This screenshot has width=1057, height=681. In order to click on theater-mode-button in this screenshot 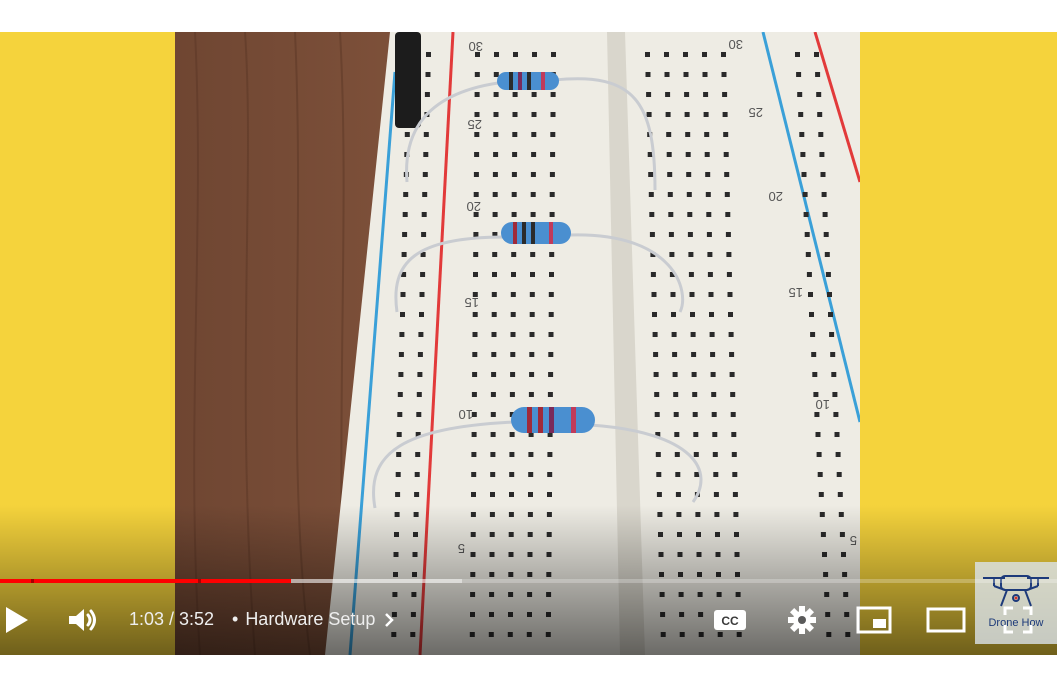, I will do `click(946, 620)`.